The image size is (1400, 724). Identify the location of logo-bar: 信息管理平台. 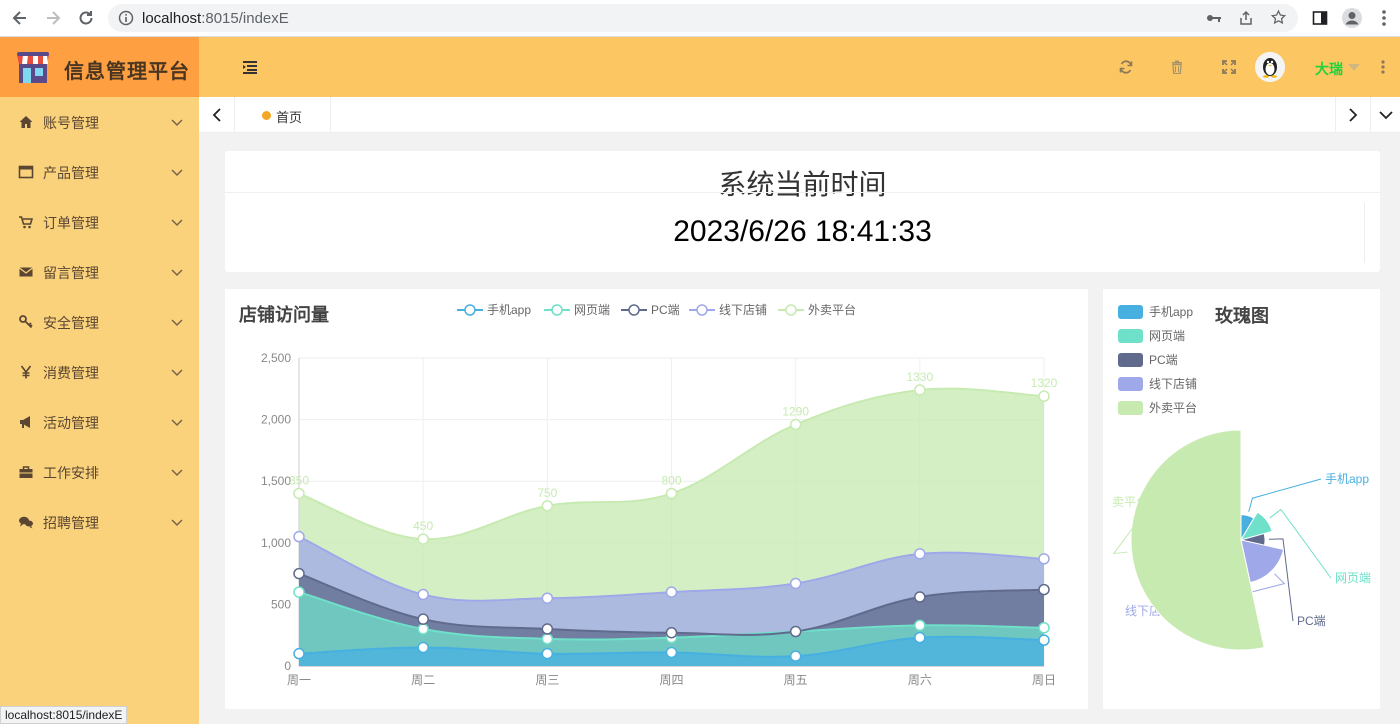
(99, 67).